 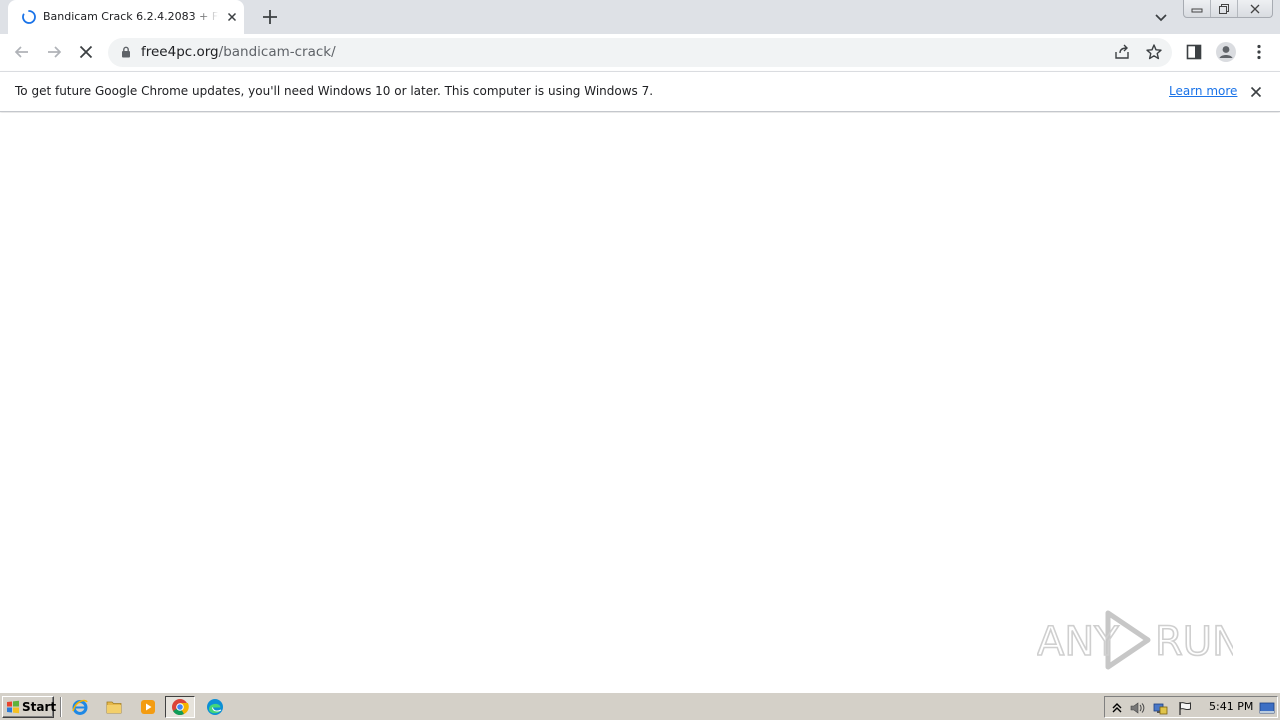 What do you see at coordinates (1267, 708) in the screenshot?
I see `show-desktop-icon` at bounding box center [1267, 708].